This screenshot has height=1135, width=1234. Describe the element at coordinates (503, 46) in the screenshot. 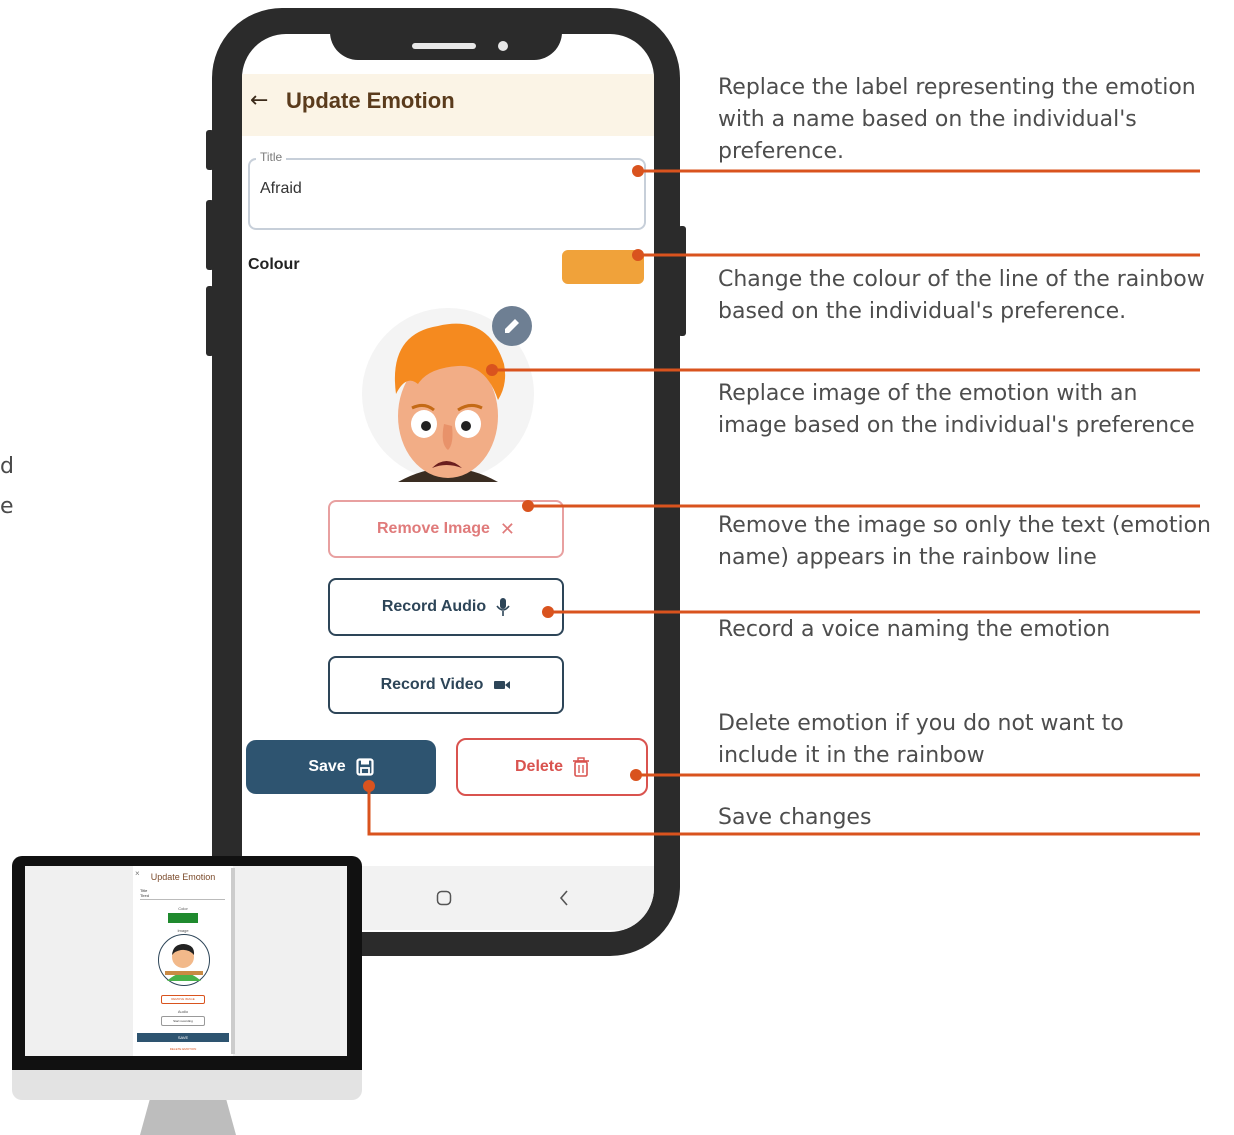

I see `phone-camera` at that location.